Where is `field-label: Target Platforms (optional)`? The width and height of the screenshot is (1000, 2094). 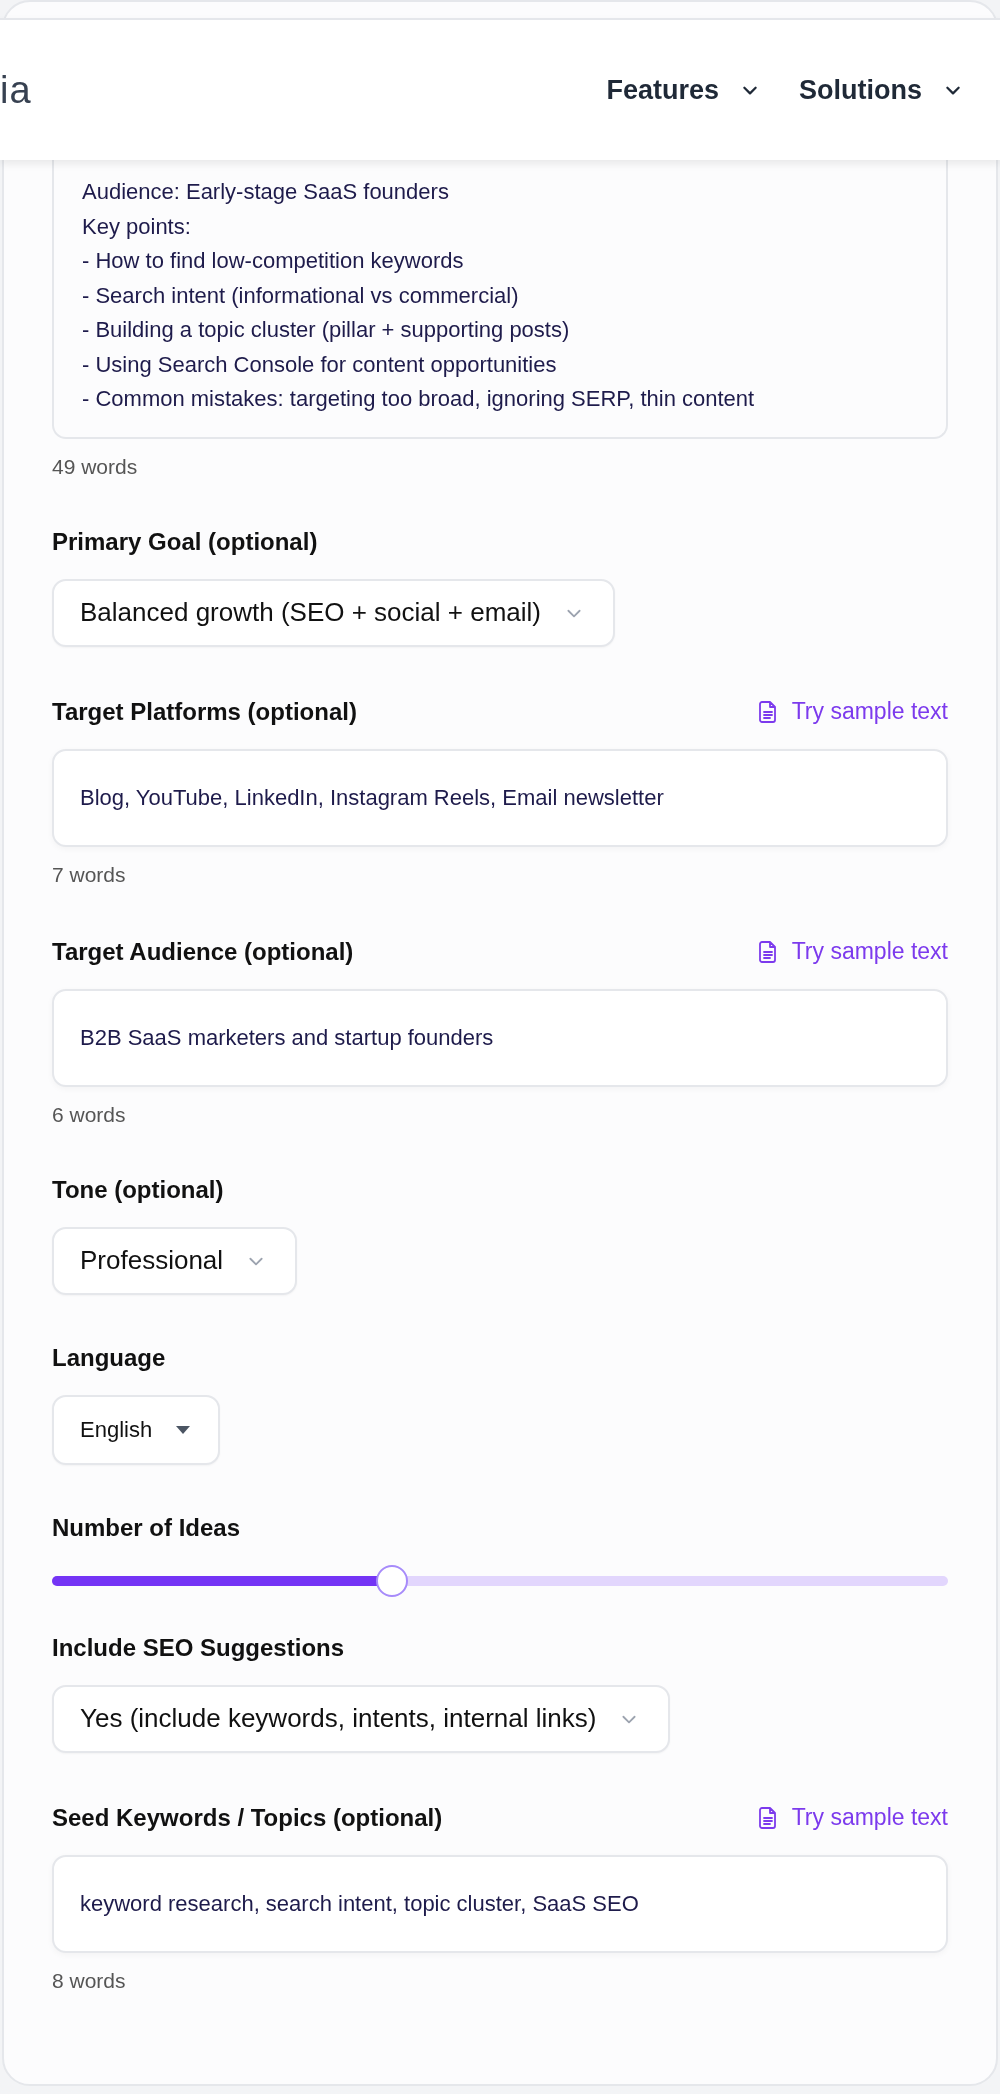
field-label: Target Platforms (optional) is located at coordinates (204, 711).